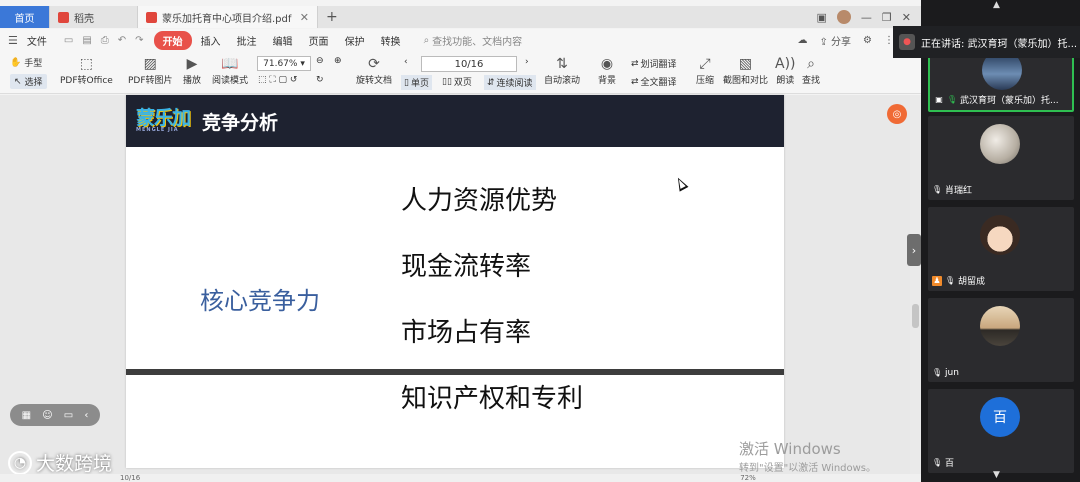 This screenshot has height=482, width=1080. Describe the element at coordinates (455, 372) in the screenshot. I see `page-bottom-edge` at that location.